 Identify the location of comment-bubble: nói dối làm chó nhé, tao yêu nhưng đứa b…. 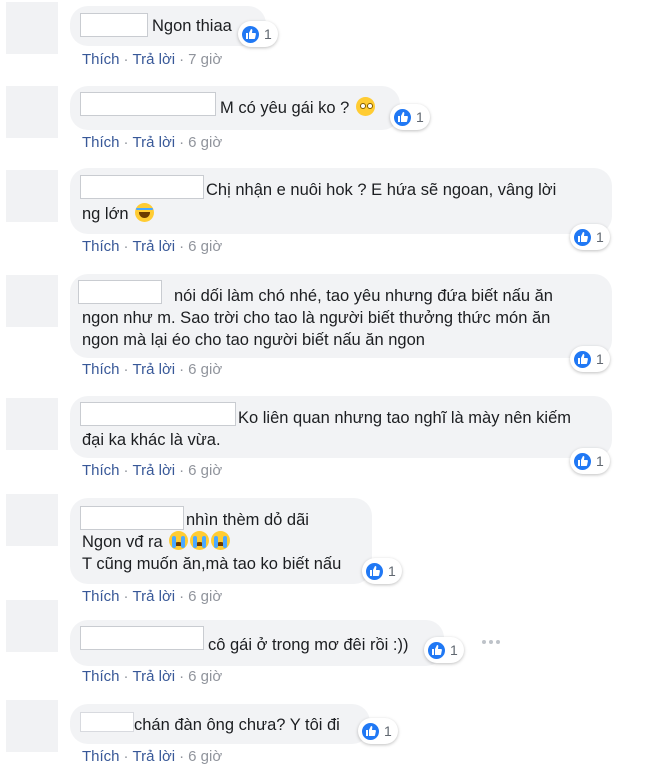
(341, 316).